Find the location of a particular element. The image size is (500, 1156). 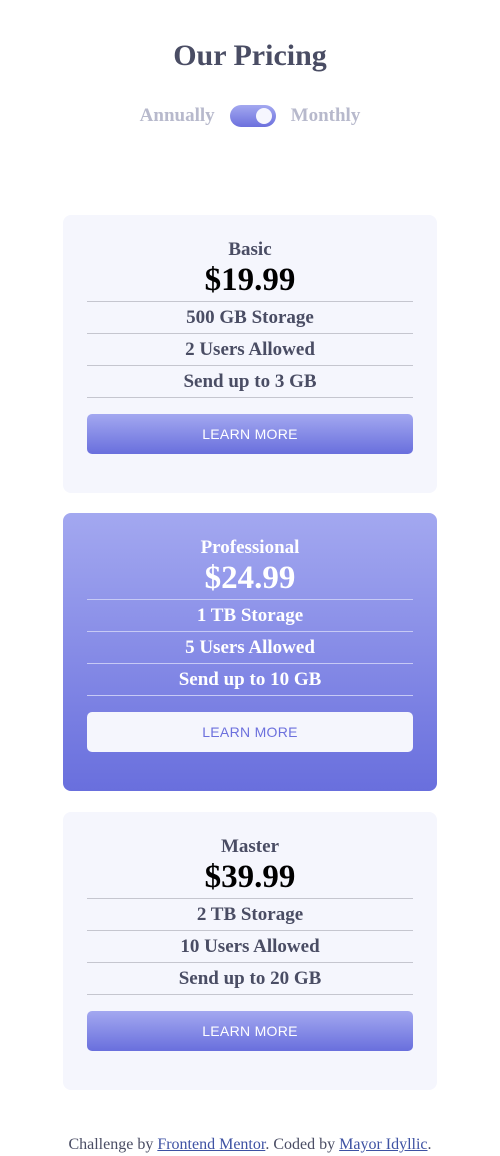

plan-price: $24.99 is located at coordinates (250, 578).